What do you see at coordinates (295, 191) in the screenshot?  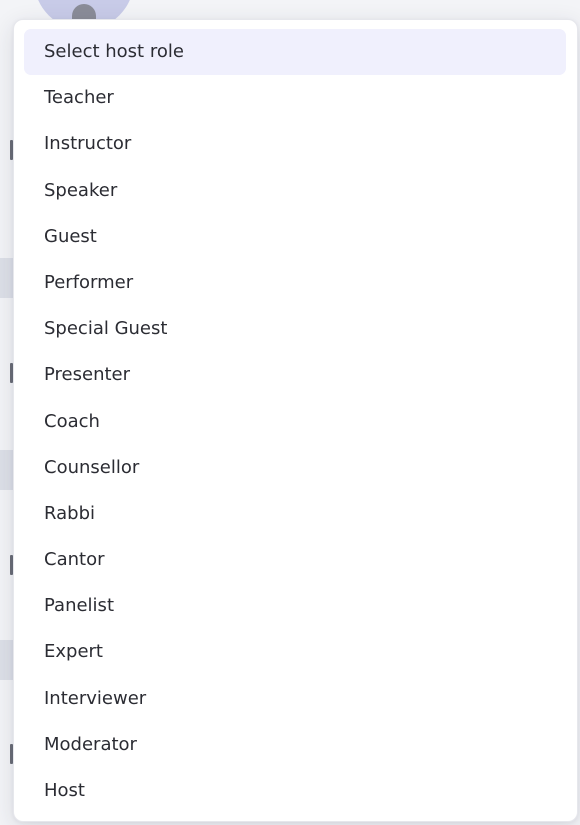 I see `option-speaker: Speaker` at bounding box center [295, 191].